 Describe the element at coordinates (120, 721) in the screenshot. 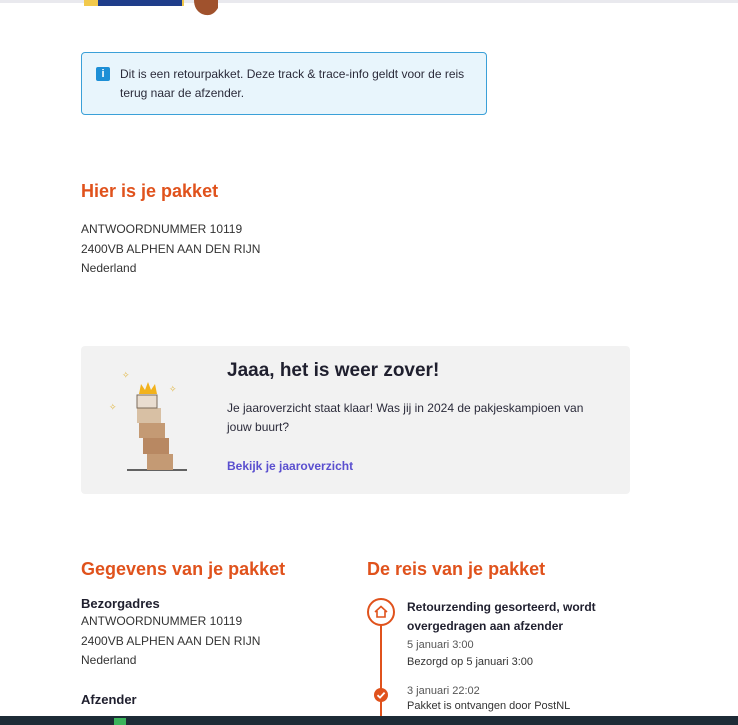

I see `taskbar-app-icon` at that location.